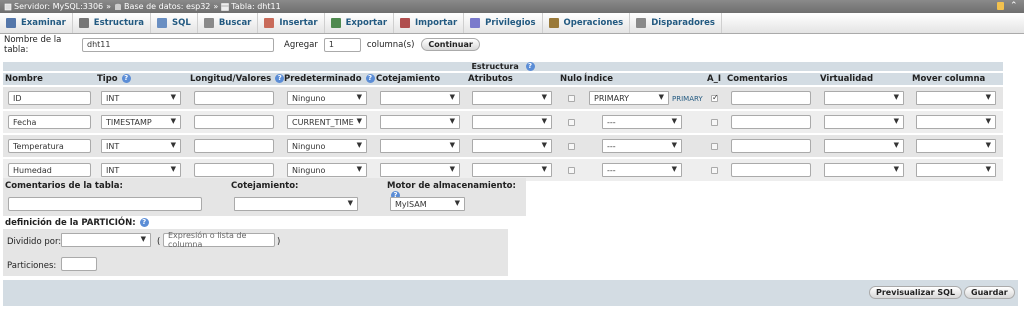  What do you see at coordinates (641, 23) in the screenshot?
I see `triggers-icon` at bounding box center [641, 23].